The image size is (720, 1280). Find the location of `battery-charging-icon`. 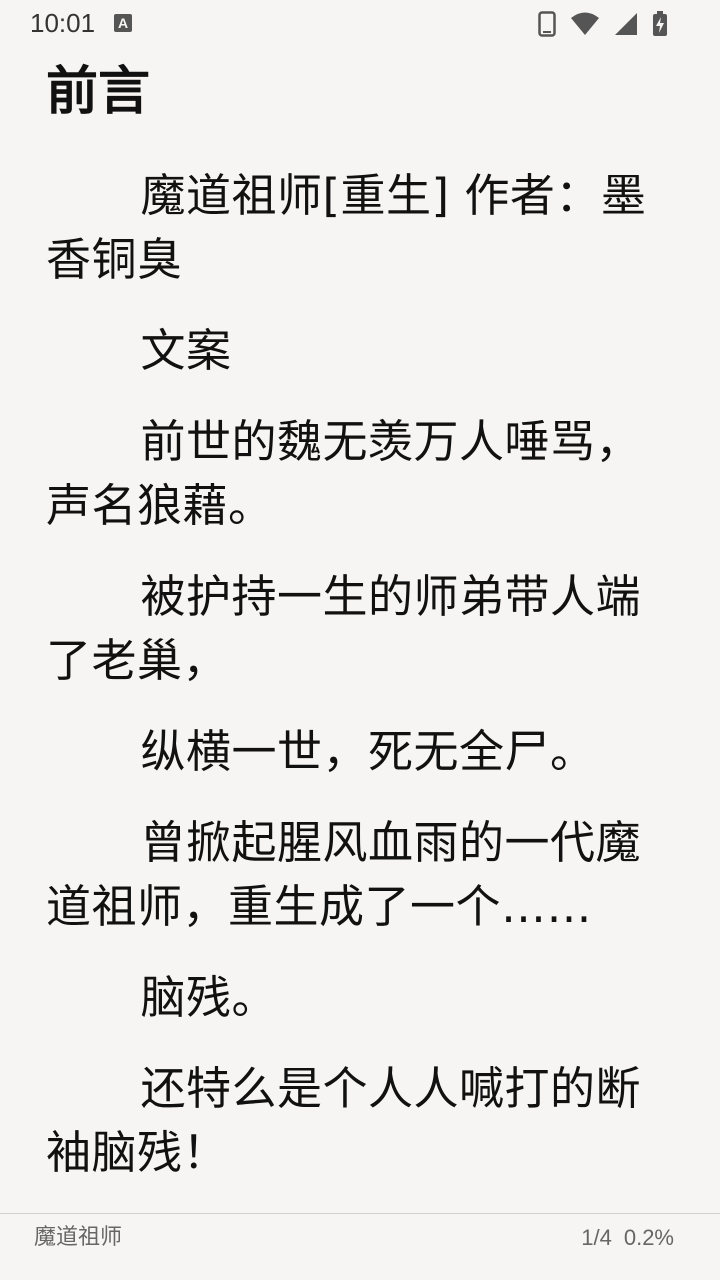

battery-charging-icon is located at coordinates (660, 24).